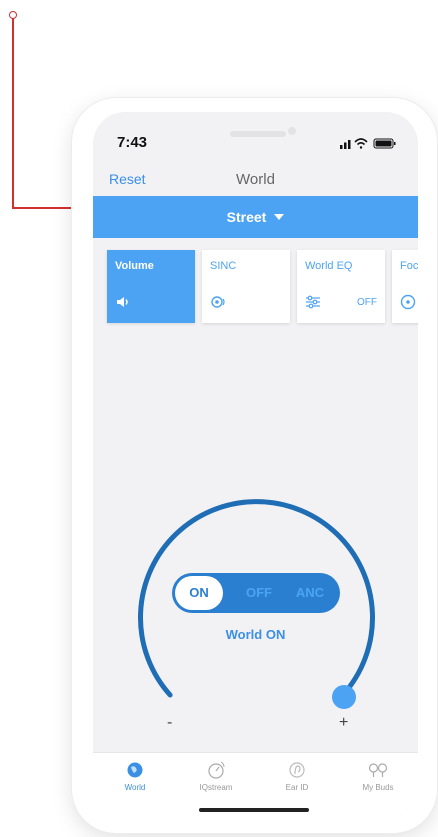  What do you see at coordinates (255, 634) in the screenshot?
I see `world-state-label: World ON` at bounding box center [255, 634].